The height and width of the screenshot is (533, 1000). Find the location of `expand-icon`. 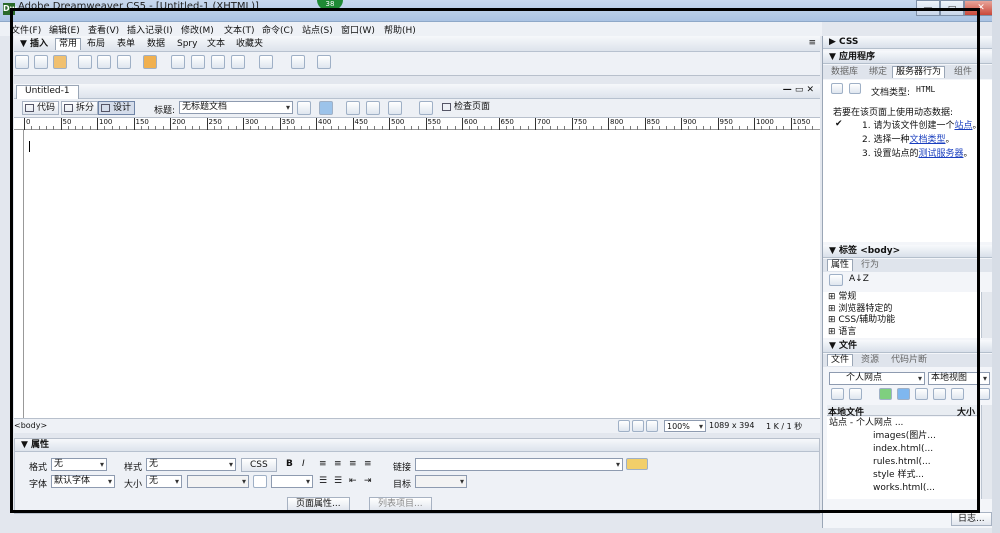

expand-icon is located at coordinates (983, 394).